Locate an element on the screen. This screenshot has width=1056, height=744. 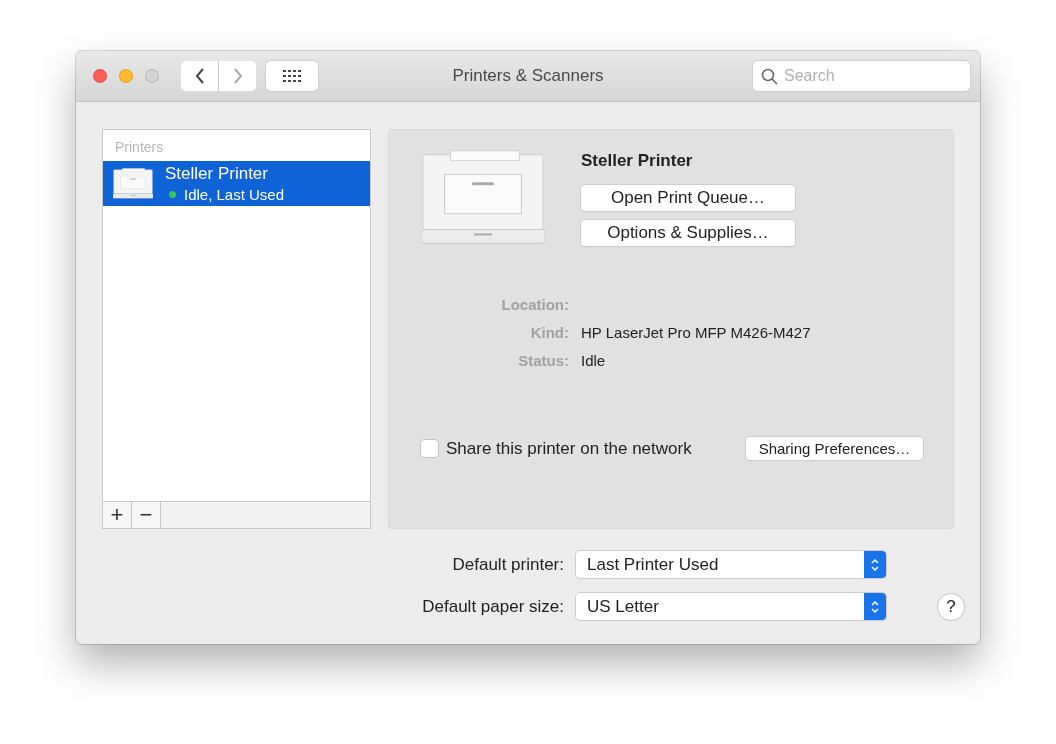
info-value: Idle is located at coordinates (594, 360).